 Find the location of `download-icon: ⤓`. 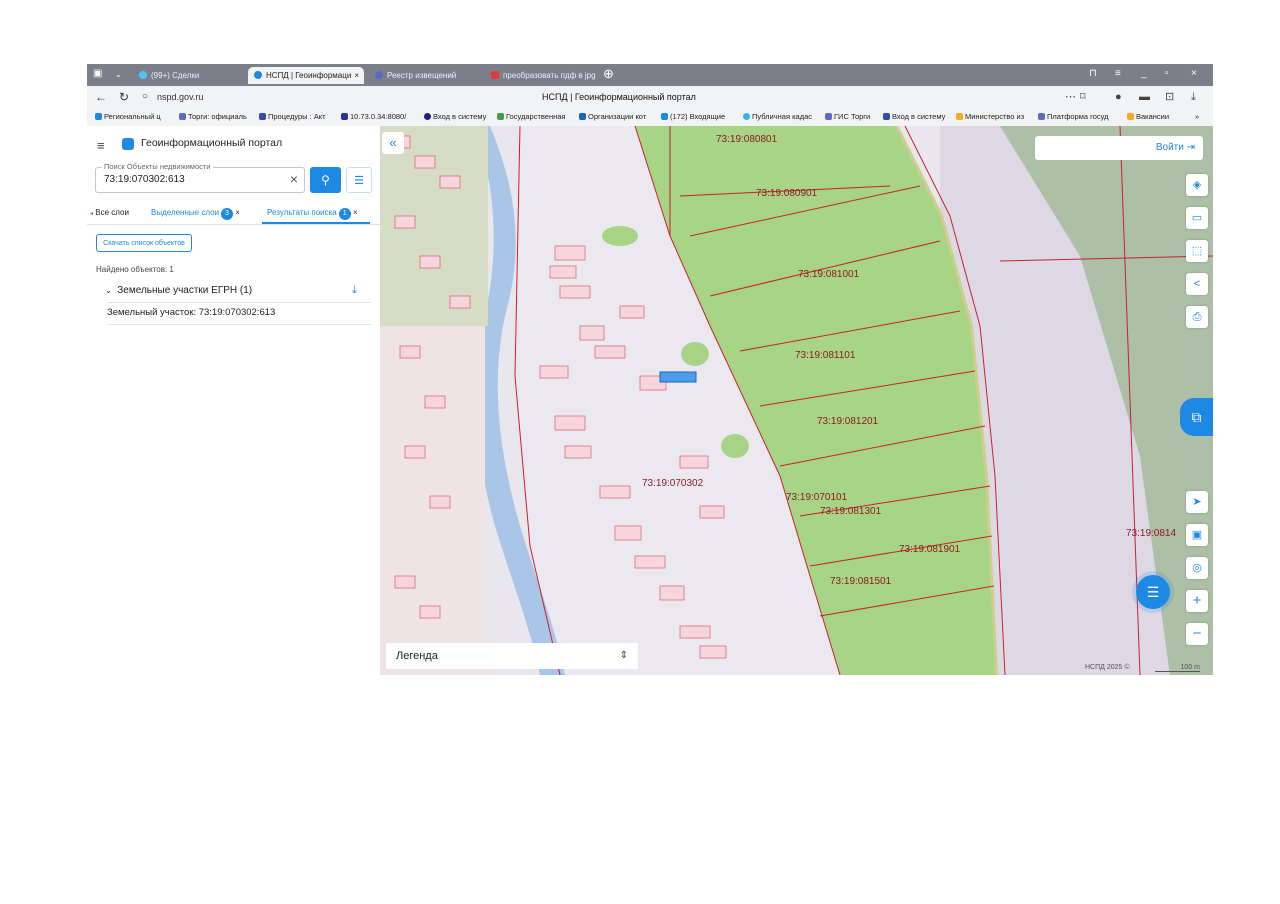

download-icon: ⤓ is located at coordinates (354, 290).